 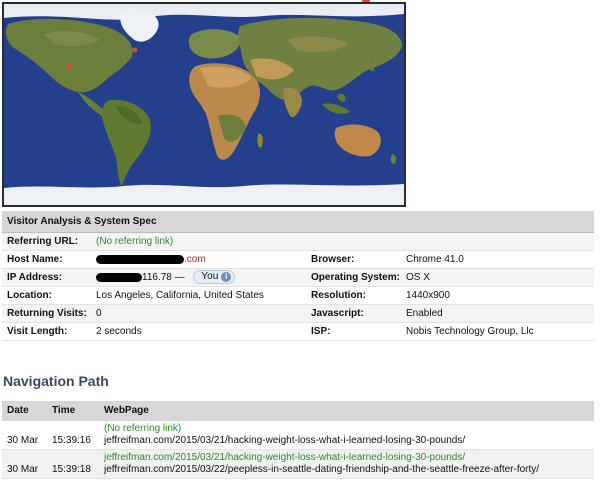 What do you see at coordinates (298, 222) in the screenshot?
I see `visitor-analysis-title: Visitor Analysis & System Spec` at bounding box center [298, 222].